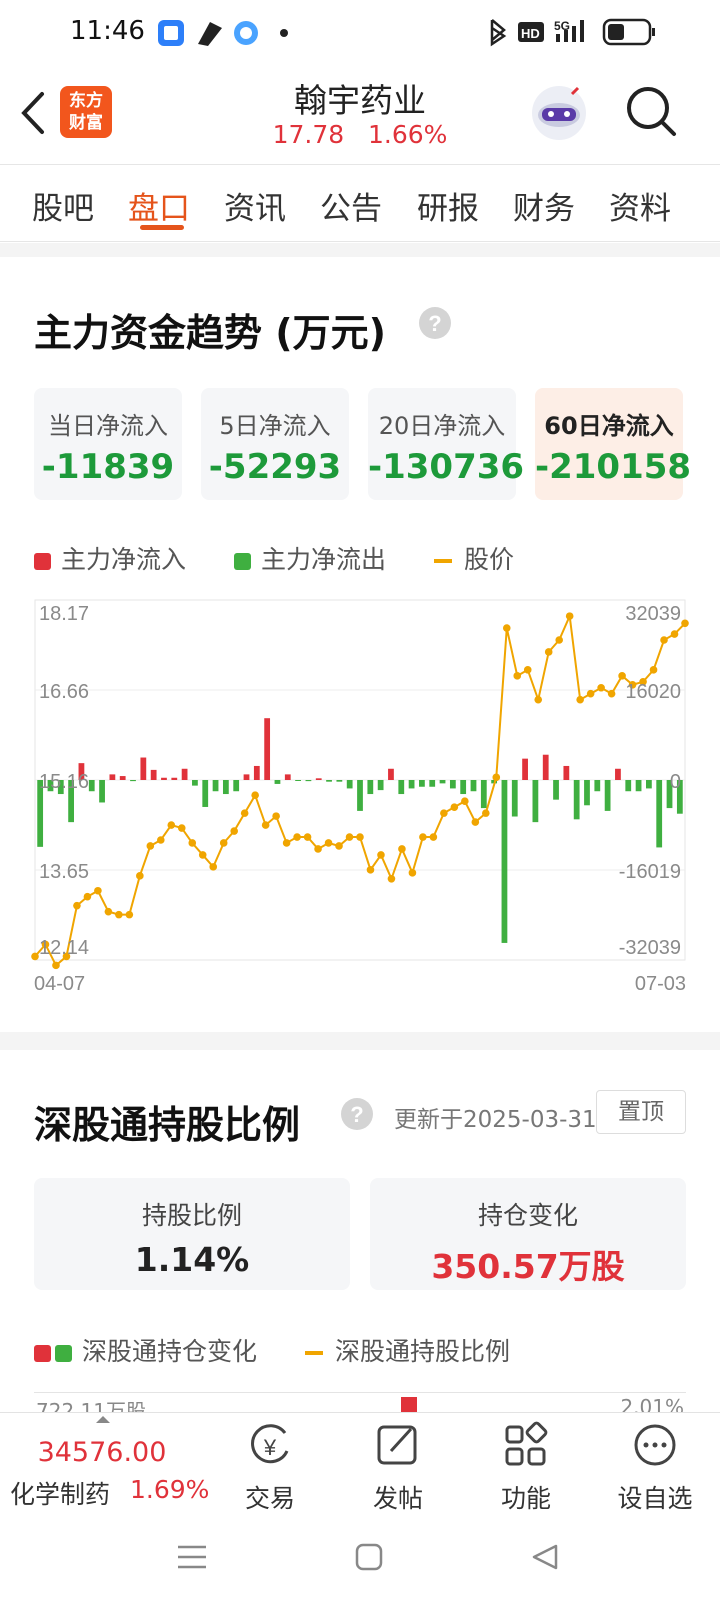 Image resolution: width=720 pixels, height=1612 pixels. What do you see at coordinates (407, 1351) in the screenshot?
I see `legend-holding-ratio: 深股通持股比例` at bounding box center [407, 1351].